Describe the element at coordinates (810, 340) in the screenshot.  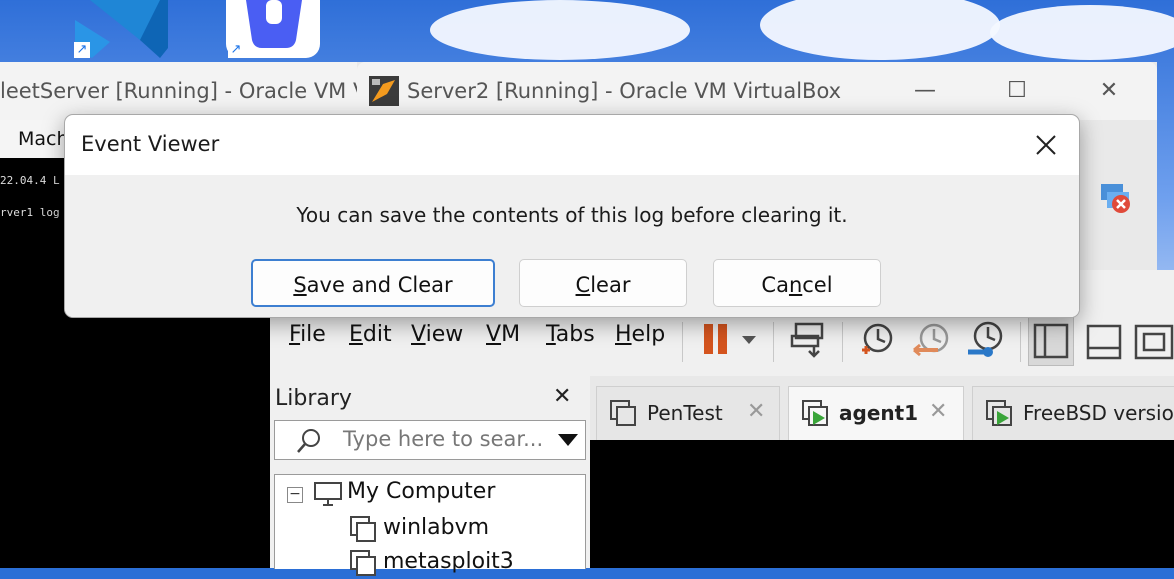
I see `send-keys-icon` at that location.